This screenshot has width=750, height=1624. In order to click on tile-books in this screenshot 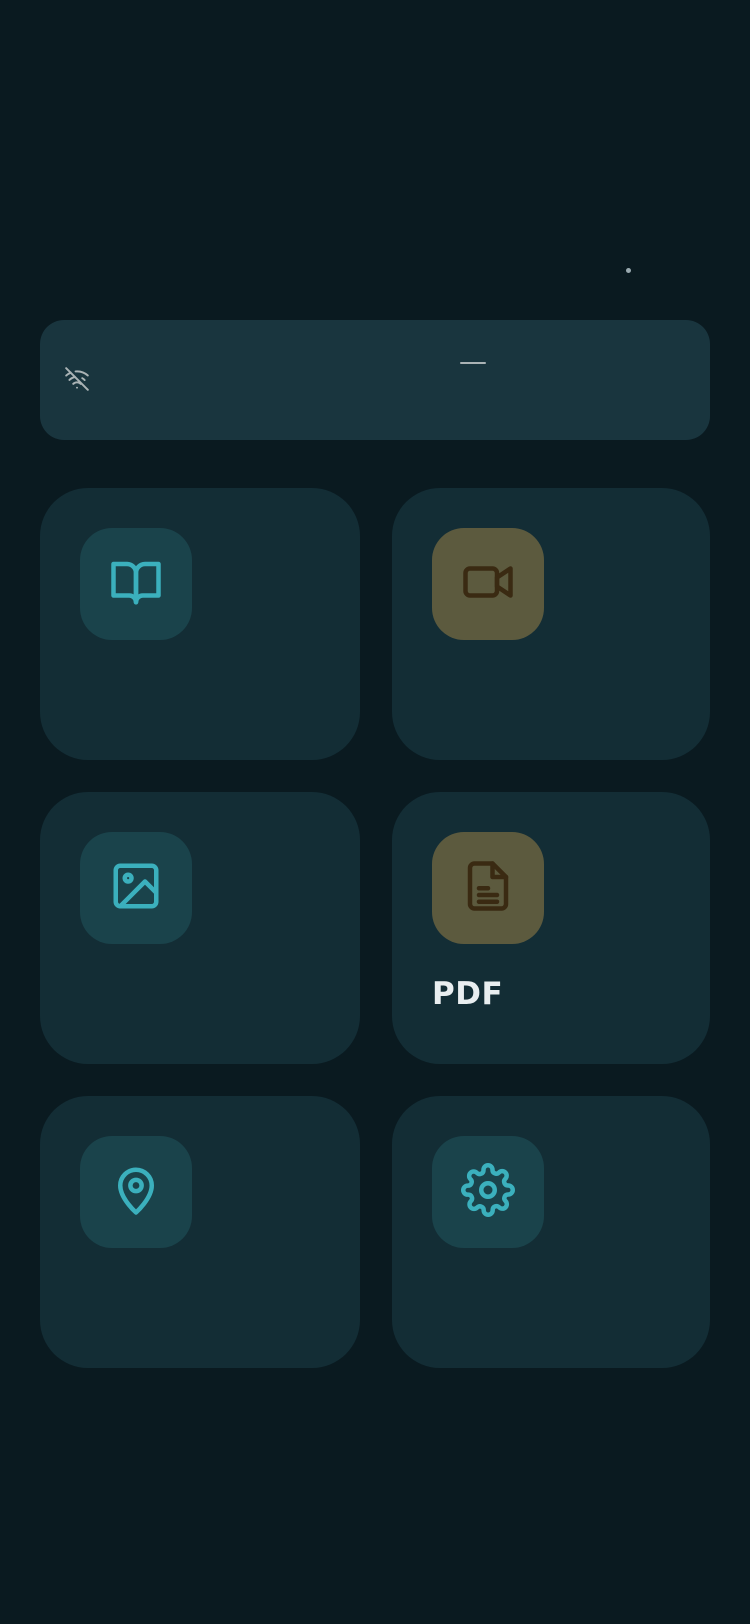, I will do `click(200, 624)`.